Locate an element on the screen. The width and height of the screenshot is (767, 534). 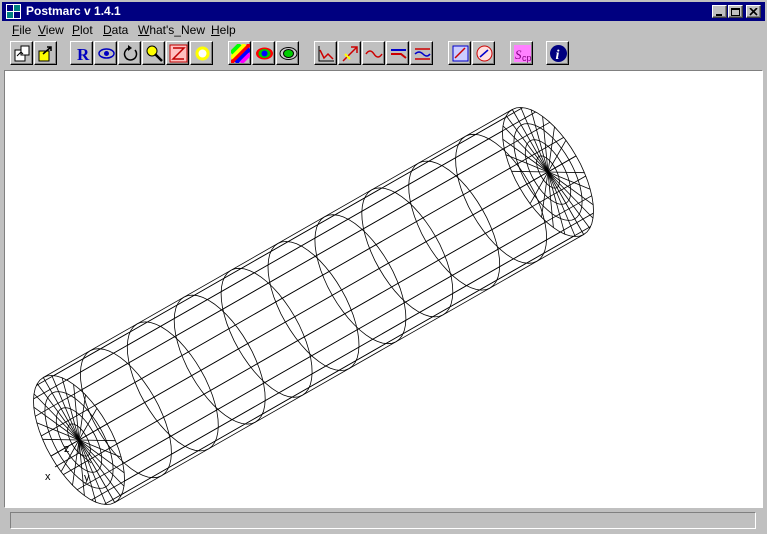
arrow-plot-button is located at coordinates (349, 53).